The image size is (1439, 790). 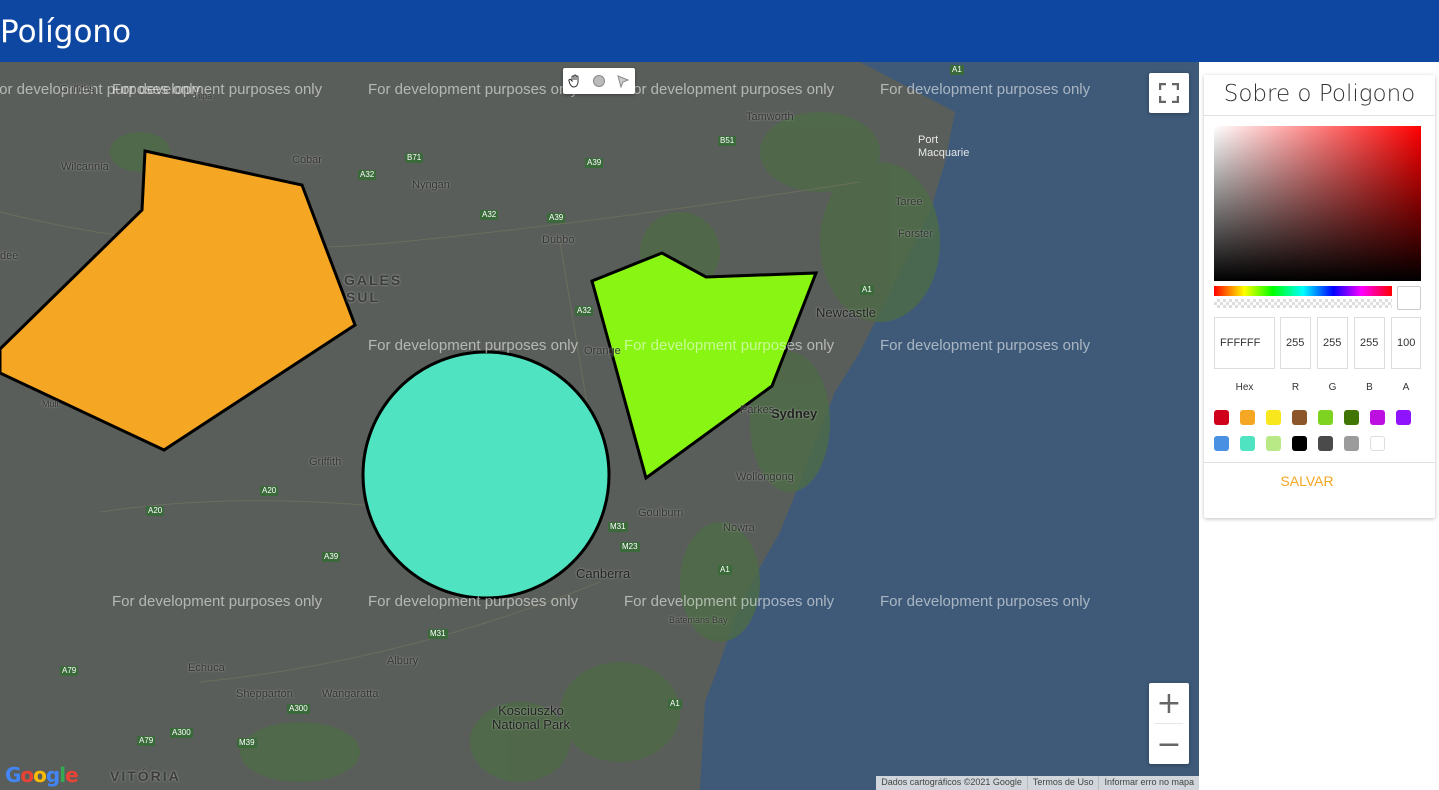 I want to click on circle-shape, so click(x=486, y=475).